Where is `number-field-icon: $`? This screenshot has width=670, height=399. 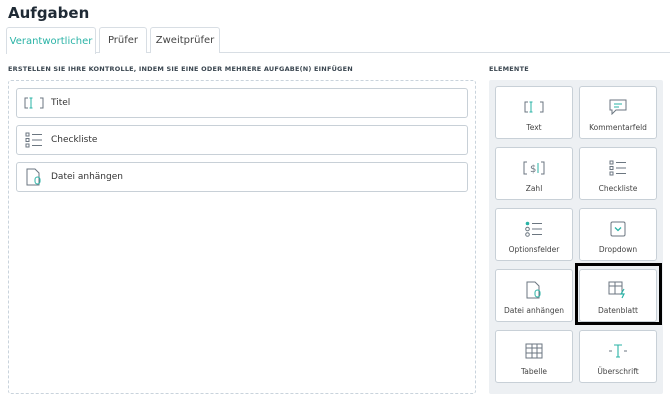
number-field-icon: $ is located at coordinates (534, 168).